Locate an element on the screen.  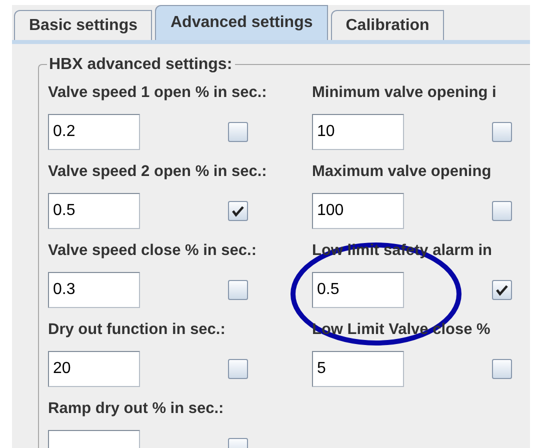
setting-label: Minimum valve opening i is located at coordinates (405, 93).